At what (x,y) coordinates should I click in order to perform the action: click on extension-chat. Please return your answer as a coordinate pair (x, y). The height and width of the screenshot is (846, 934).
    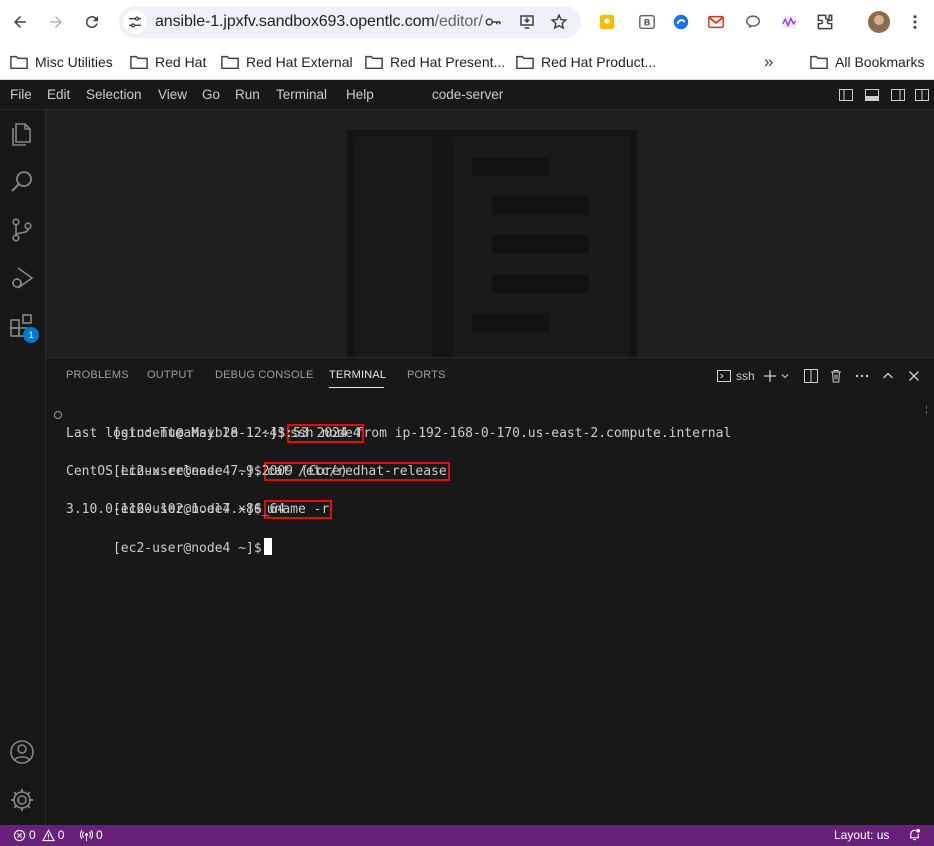
    Looking at the image, I should click on (753, 22).